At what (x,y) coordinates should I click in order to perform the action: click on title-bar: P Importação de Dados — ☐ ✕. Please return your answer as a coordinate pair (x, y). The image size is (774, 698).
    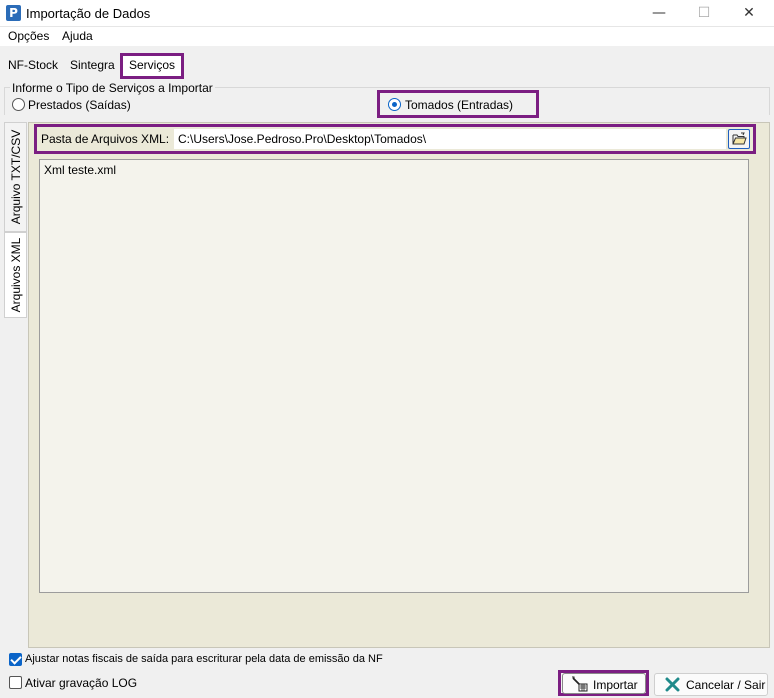
    Looking at the image, I should click on (387, 13).